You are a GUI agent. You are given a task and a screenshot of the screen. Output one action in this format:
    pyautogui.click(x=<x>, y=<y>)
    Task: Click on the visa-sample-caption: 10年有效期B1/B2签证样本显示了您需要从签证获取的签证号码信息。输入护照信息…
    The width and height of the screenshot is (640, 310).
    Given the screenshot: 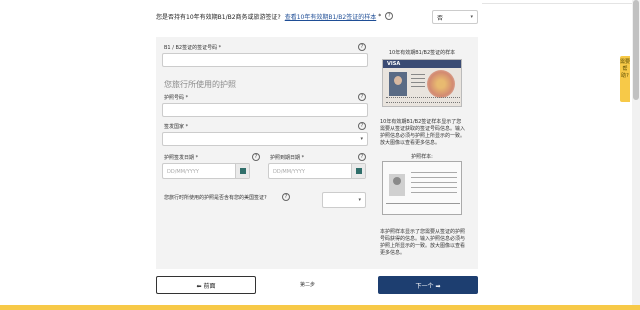 What is the action you would take?
    pyautogui.click(x=423, y=132)
    